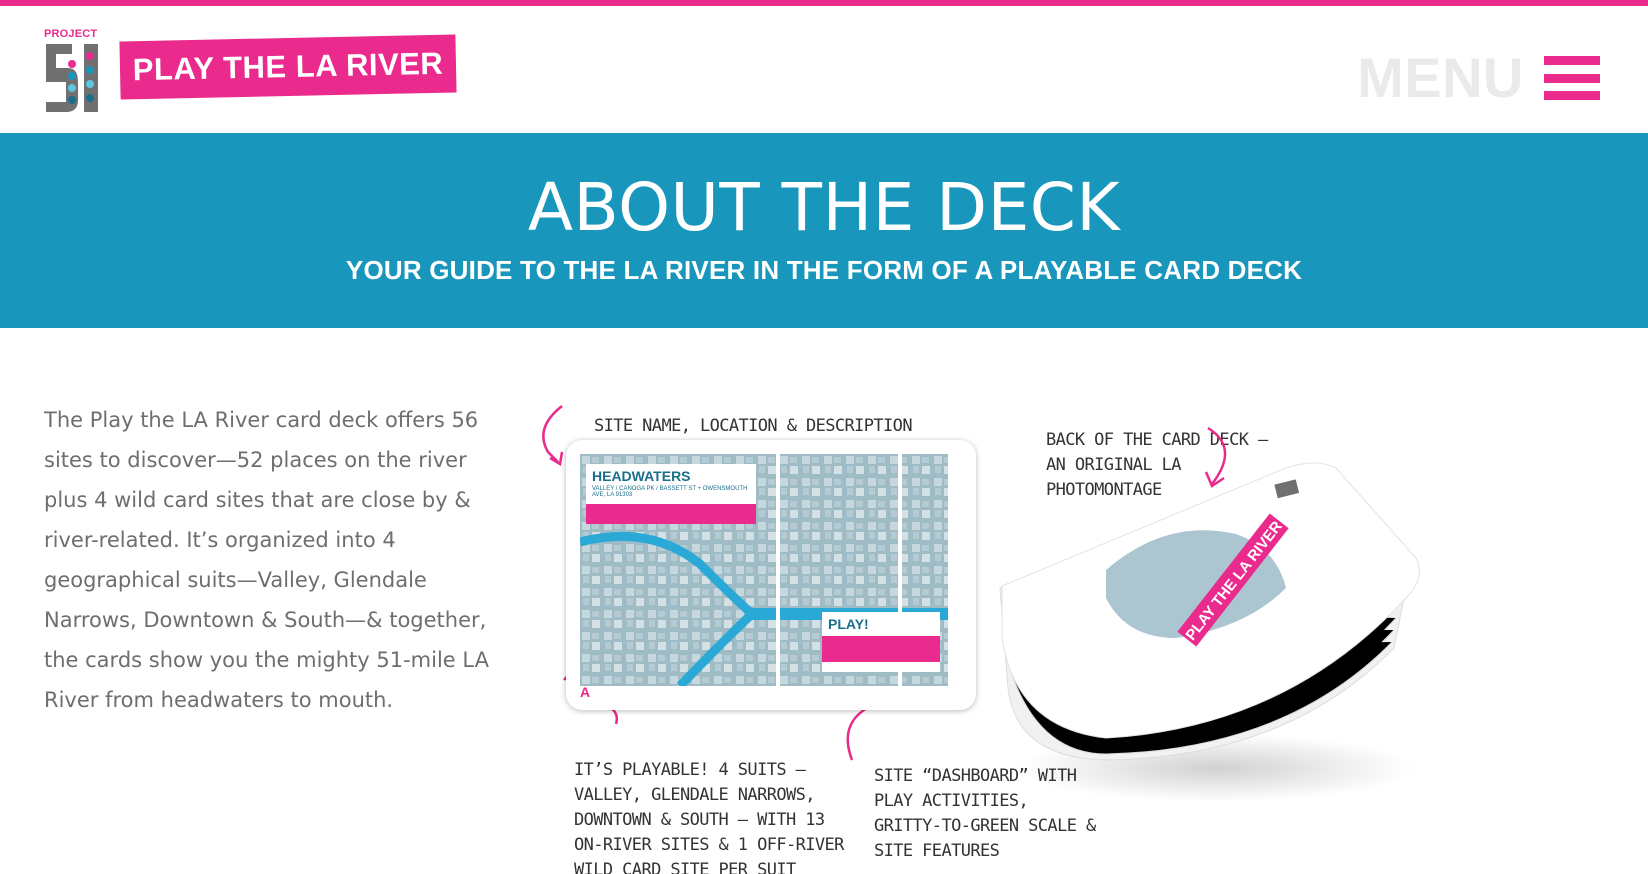 The height and width of the screenshot is (874, 1648). I want to click on site-header: PROJECT PLAY THE LA RIVER MENU, so click(824, 68).